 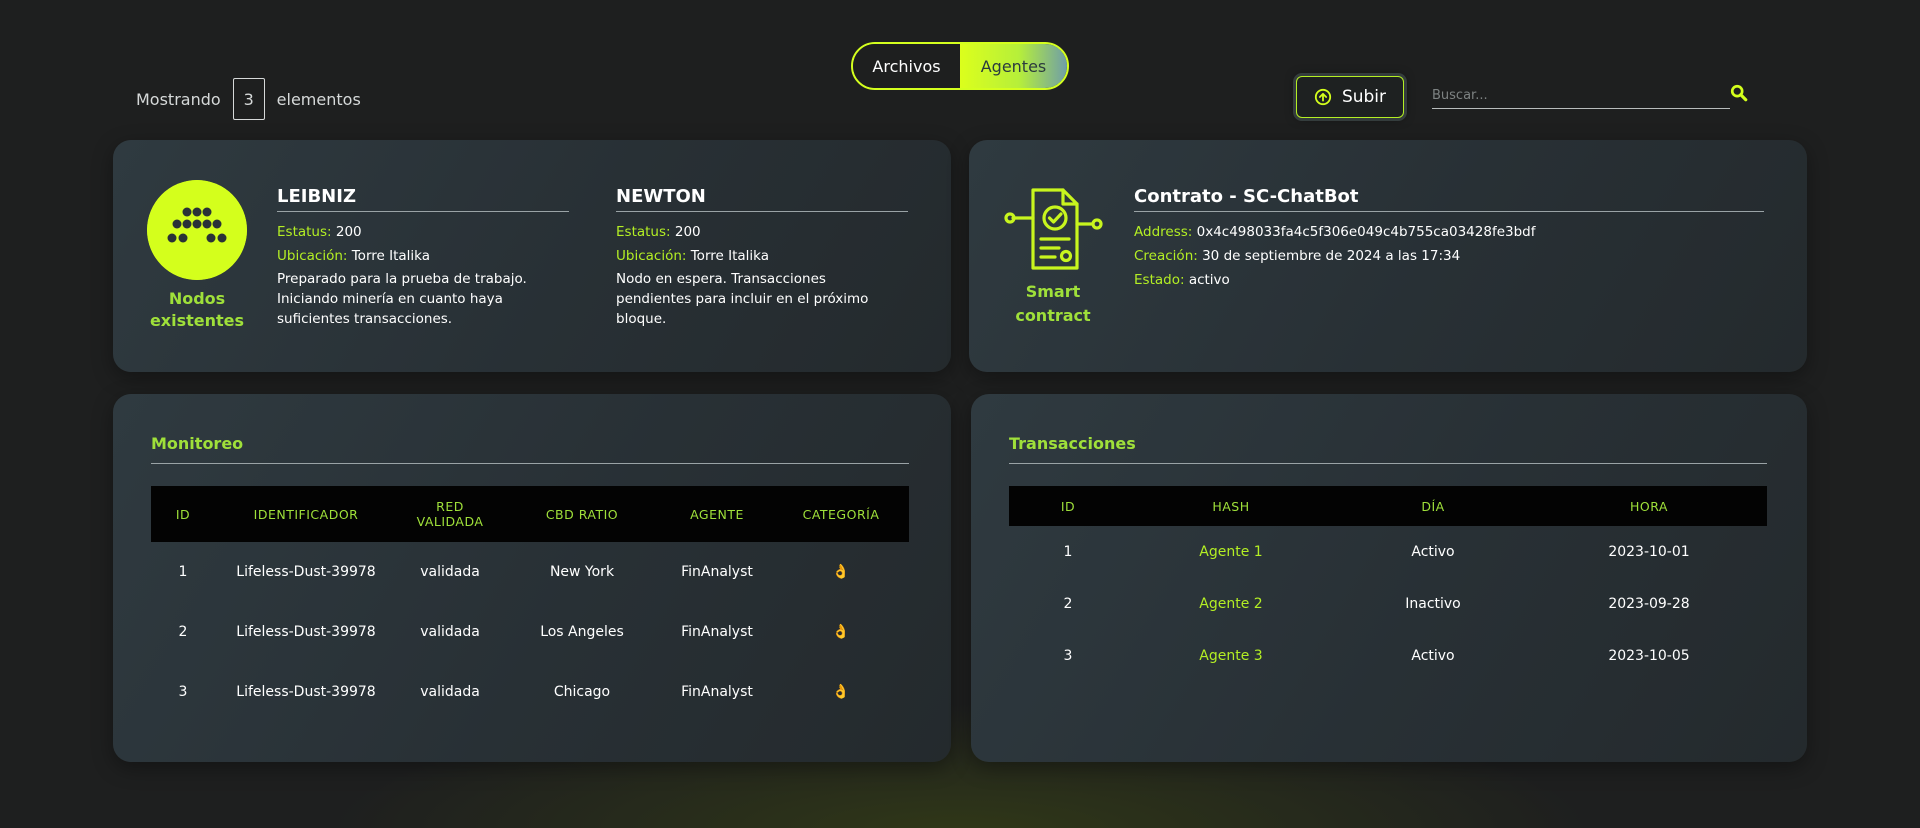 I want to click on upload-icon, so click(x=1323, y=97).